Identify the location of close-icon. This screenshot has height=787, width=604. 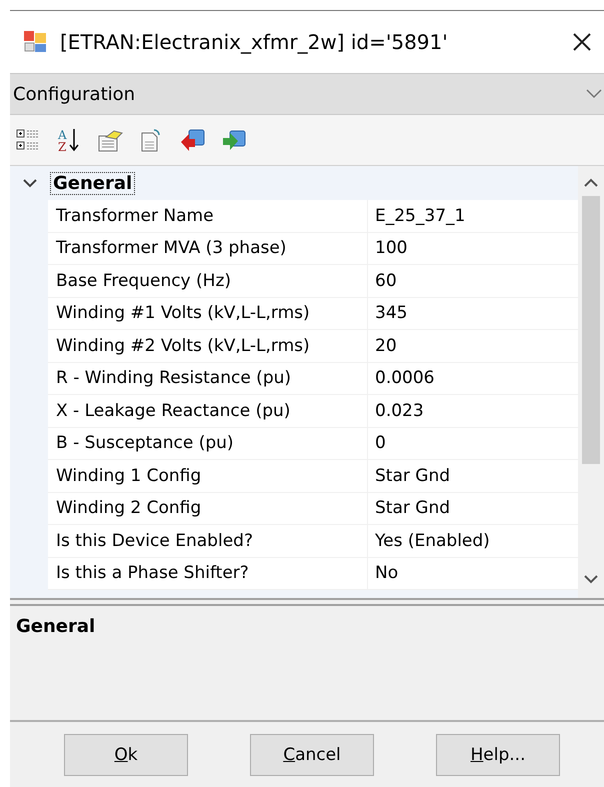
(582, 42).